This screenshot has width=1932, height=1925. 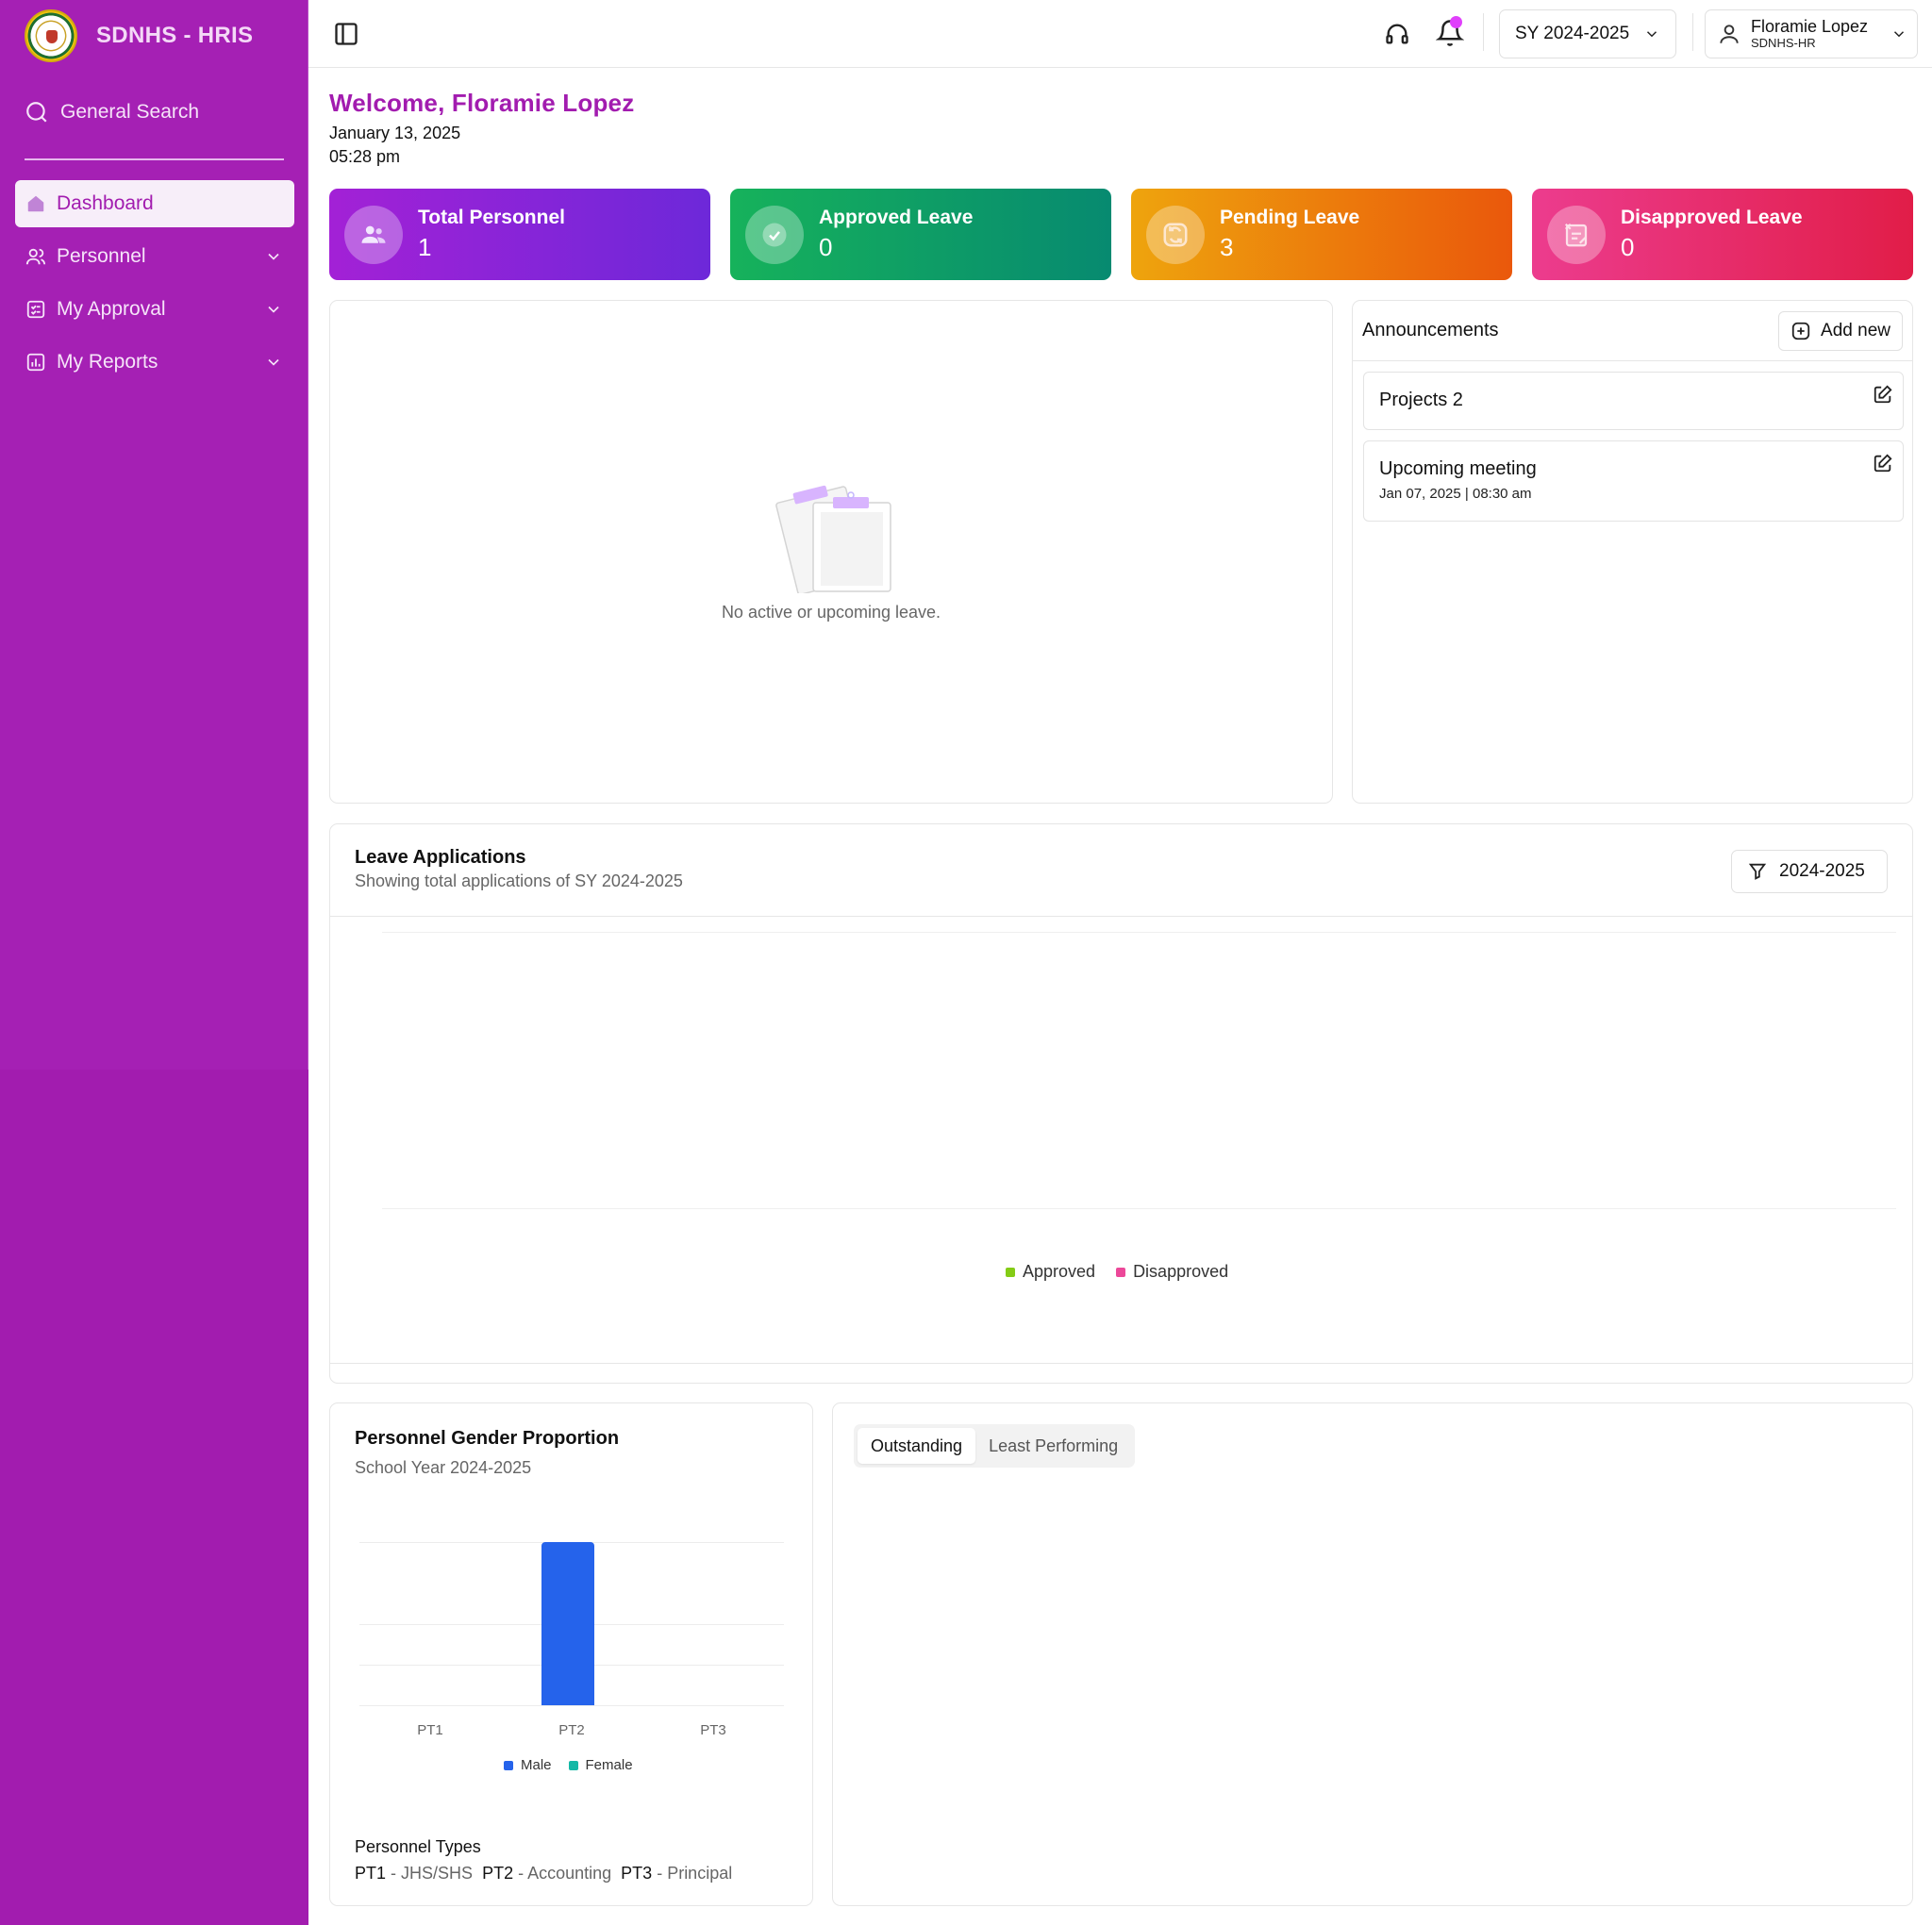 I want to click on app-name: SDNHS - HRIS, so click(x=175, y=35).